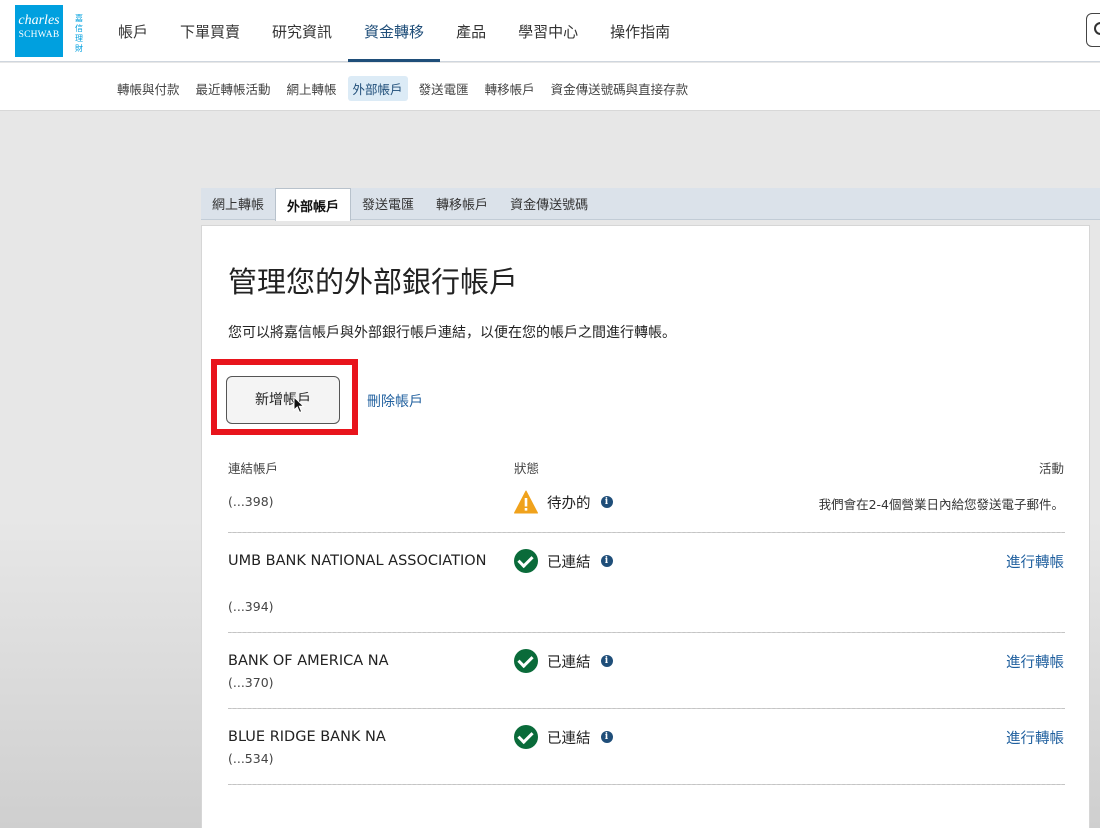 The image size is (1100, 828). I want to click on main-nav: 帳戶 下單買賣 研究資訊 資金轉移 產品 學習中心 操作指南, so click(394, 31).